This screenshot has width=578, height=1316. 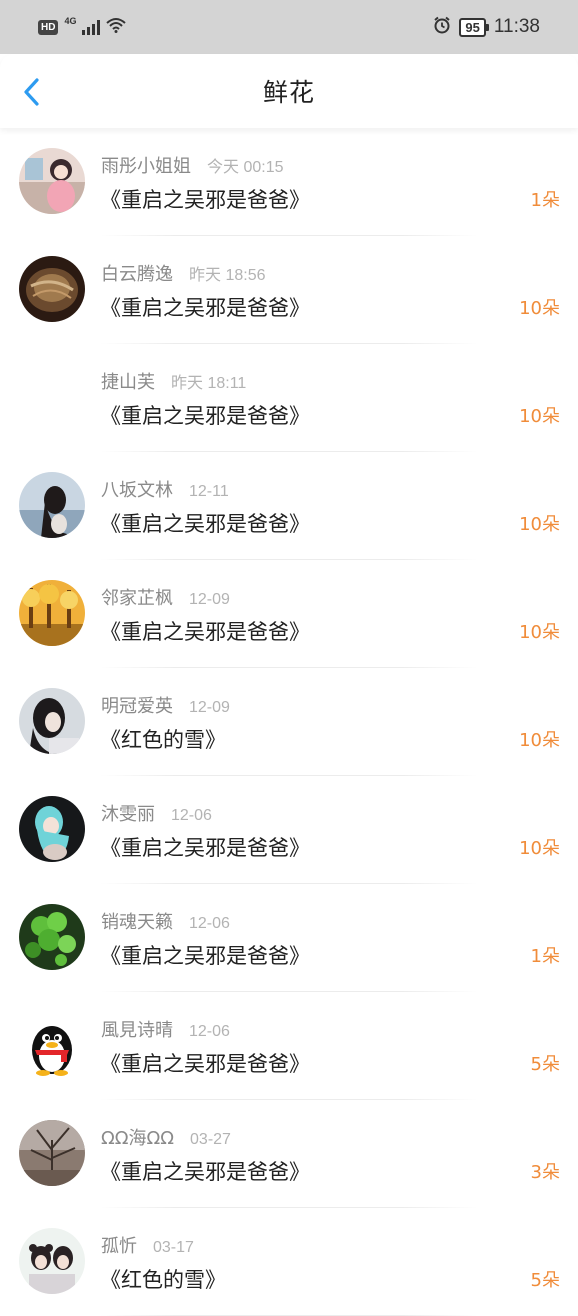 What do you see at coordinates (128, 382) in the screenshot?
I see `username: 捷山芙` at bounding box center [128, 382].